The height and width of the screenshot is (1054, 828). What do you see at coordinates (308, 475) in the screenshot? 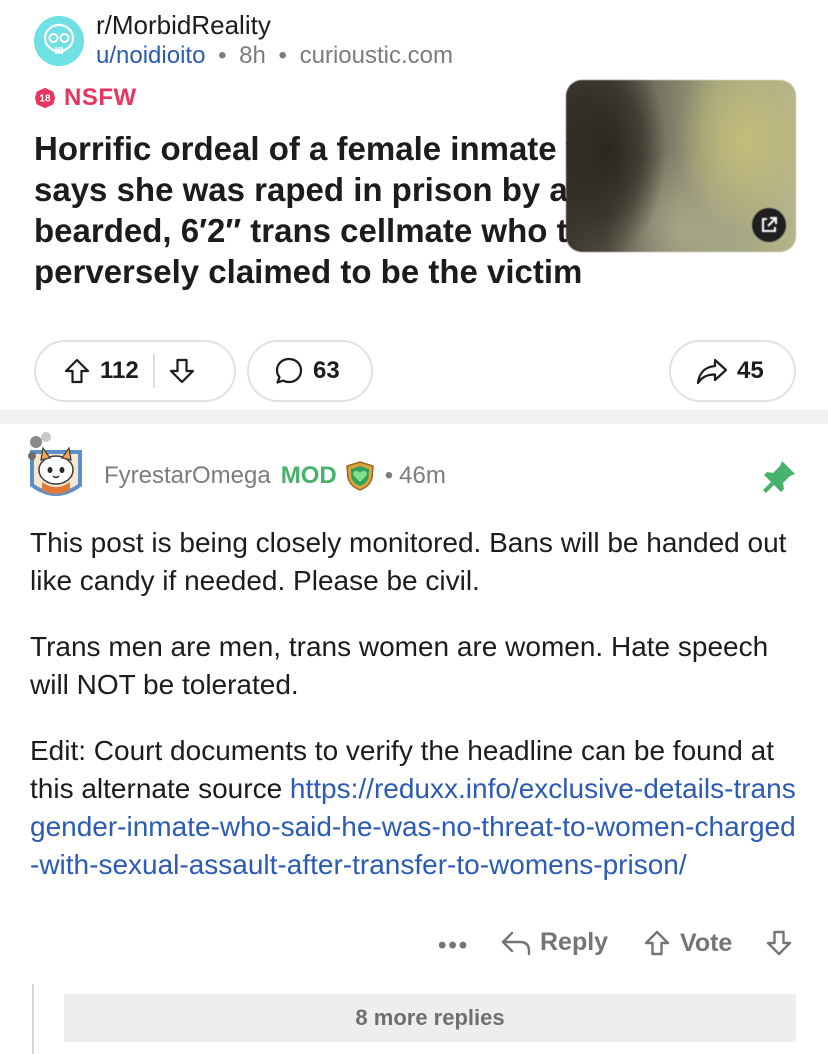
I see `mod-label: MOD` at bounding box center [308, 475].